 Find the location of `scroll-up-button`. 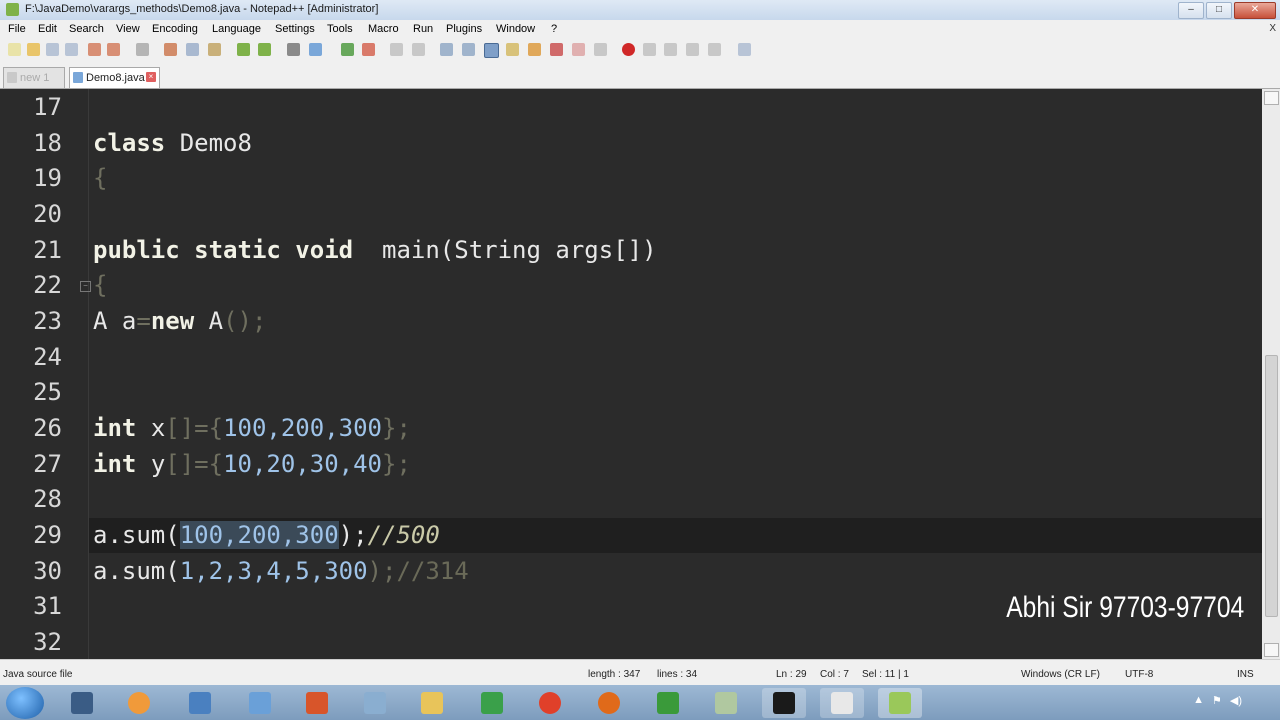

scroll-up-button is located at coordinates (1271, 98).